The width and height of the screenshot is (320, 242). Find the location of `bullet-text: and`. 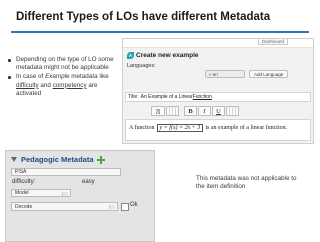

bullet-text: and is located at coordinates (45, 85).